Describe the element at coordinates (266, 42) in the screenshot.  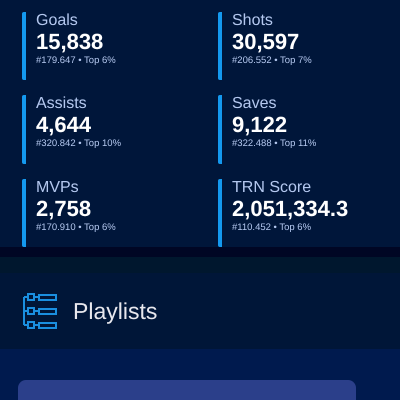
I see `stat-value: 30,597` at that location.